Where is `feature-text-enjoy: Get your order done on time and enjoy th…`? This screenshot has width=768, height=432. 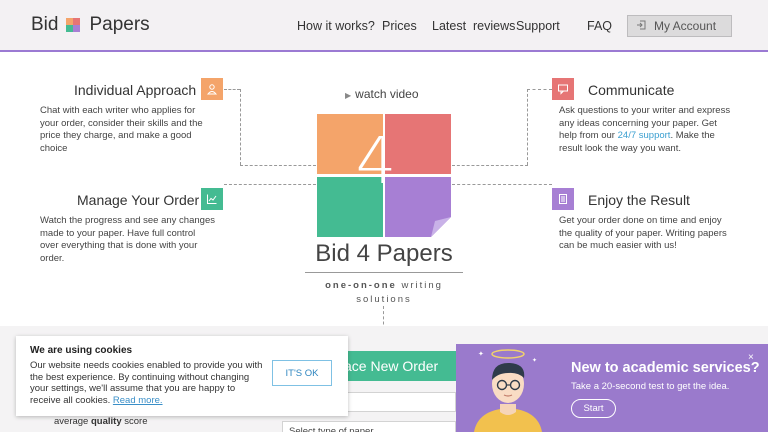
feature-text-enjoy: Get your order done on time and enjoy th… is located at coordinates (643, 233).